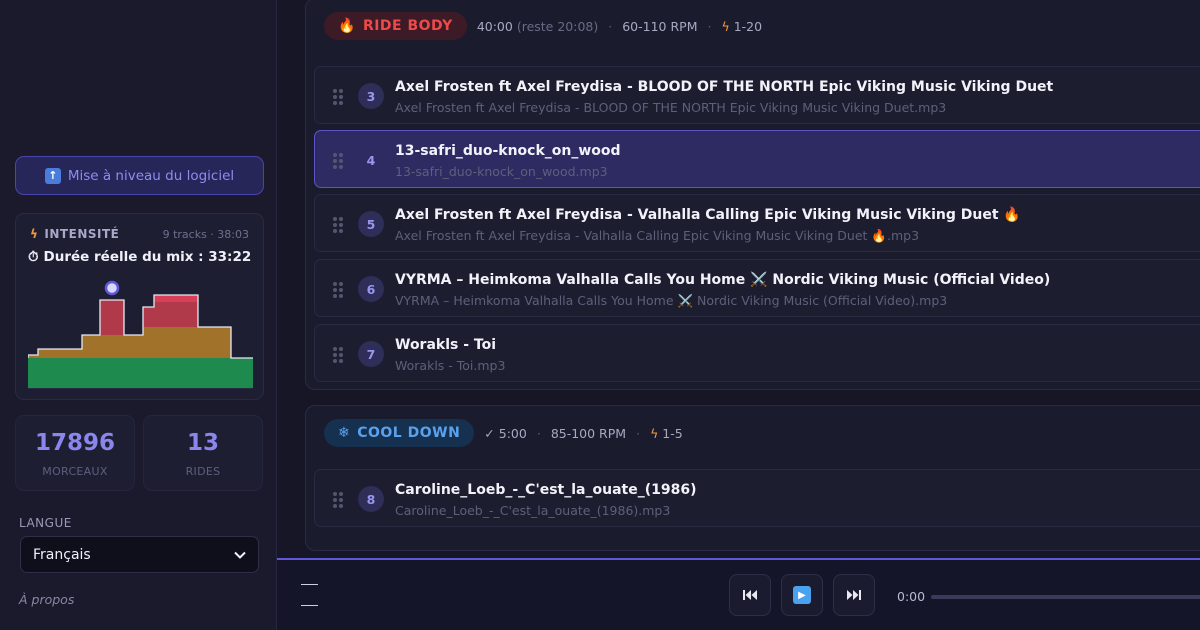 The image size is (1200, 630). I want to click on track-number: 8, so click(371, 499).